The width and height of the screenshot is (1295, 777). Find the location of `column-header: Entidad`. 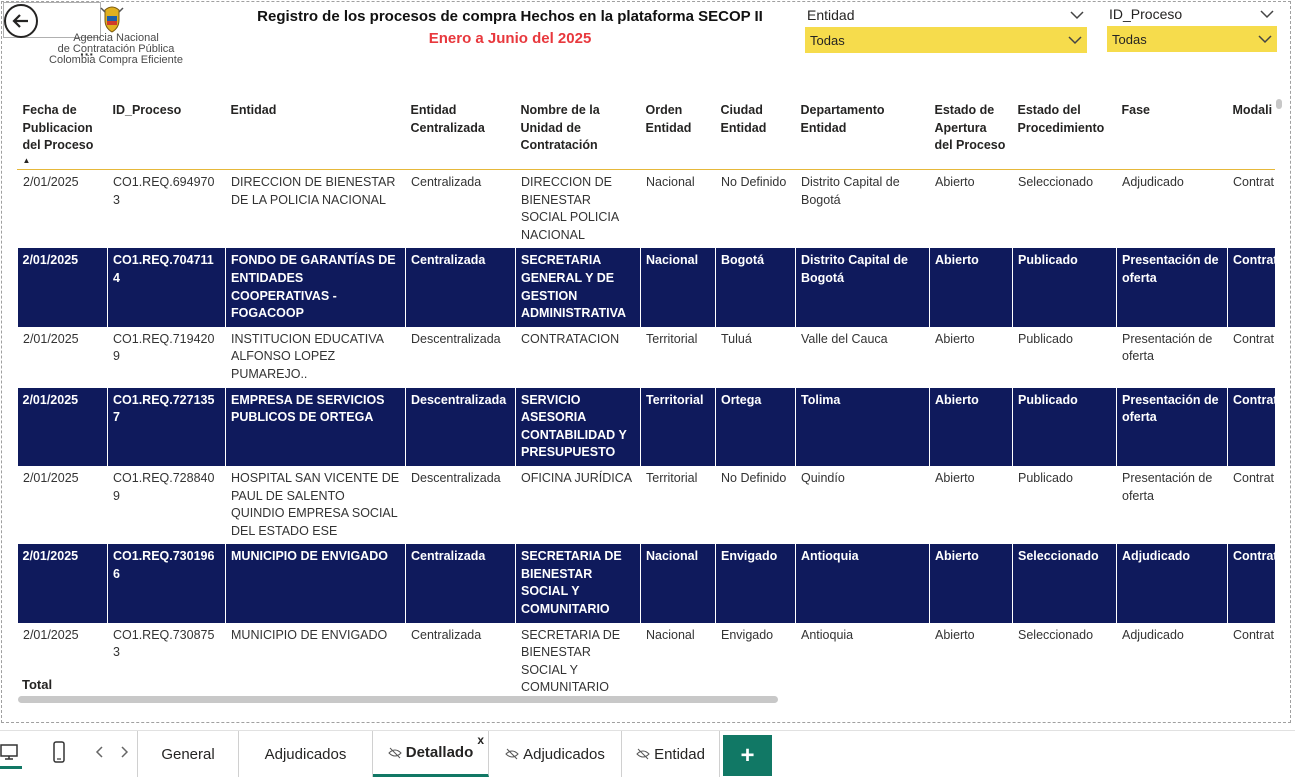

column-header: Entidad is located at coordinates (315, 134).